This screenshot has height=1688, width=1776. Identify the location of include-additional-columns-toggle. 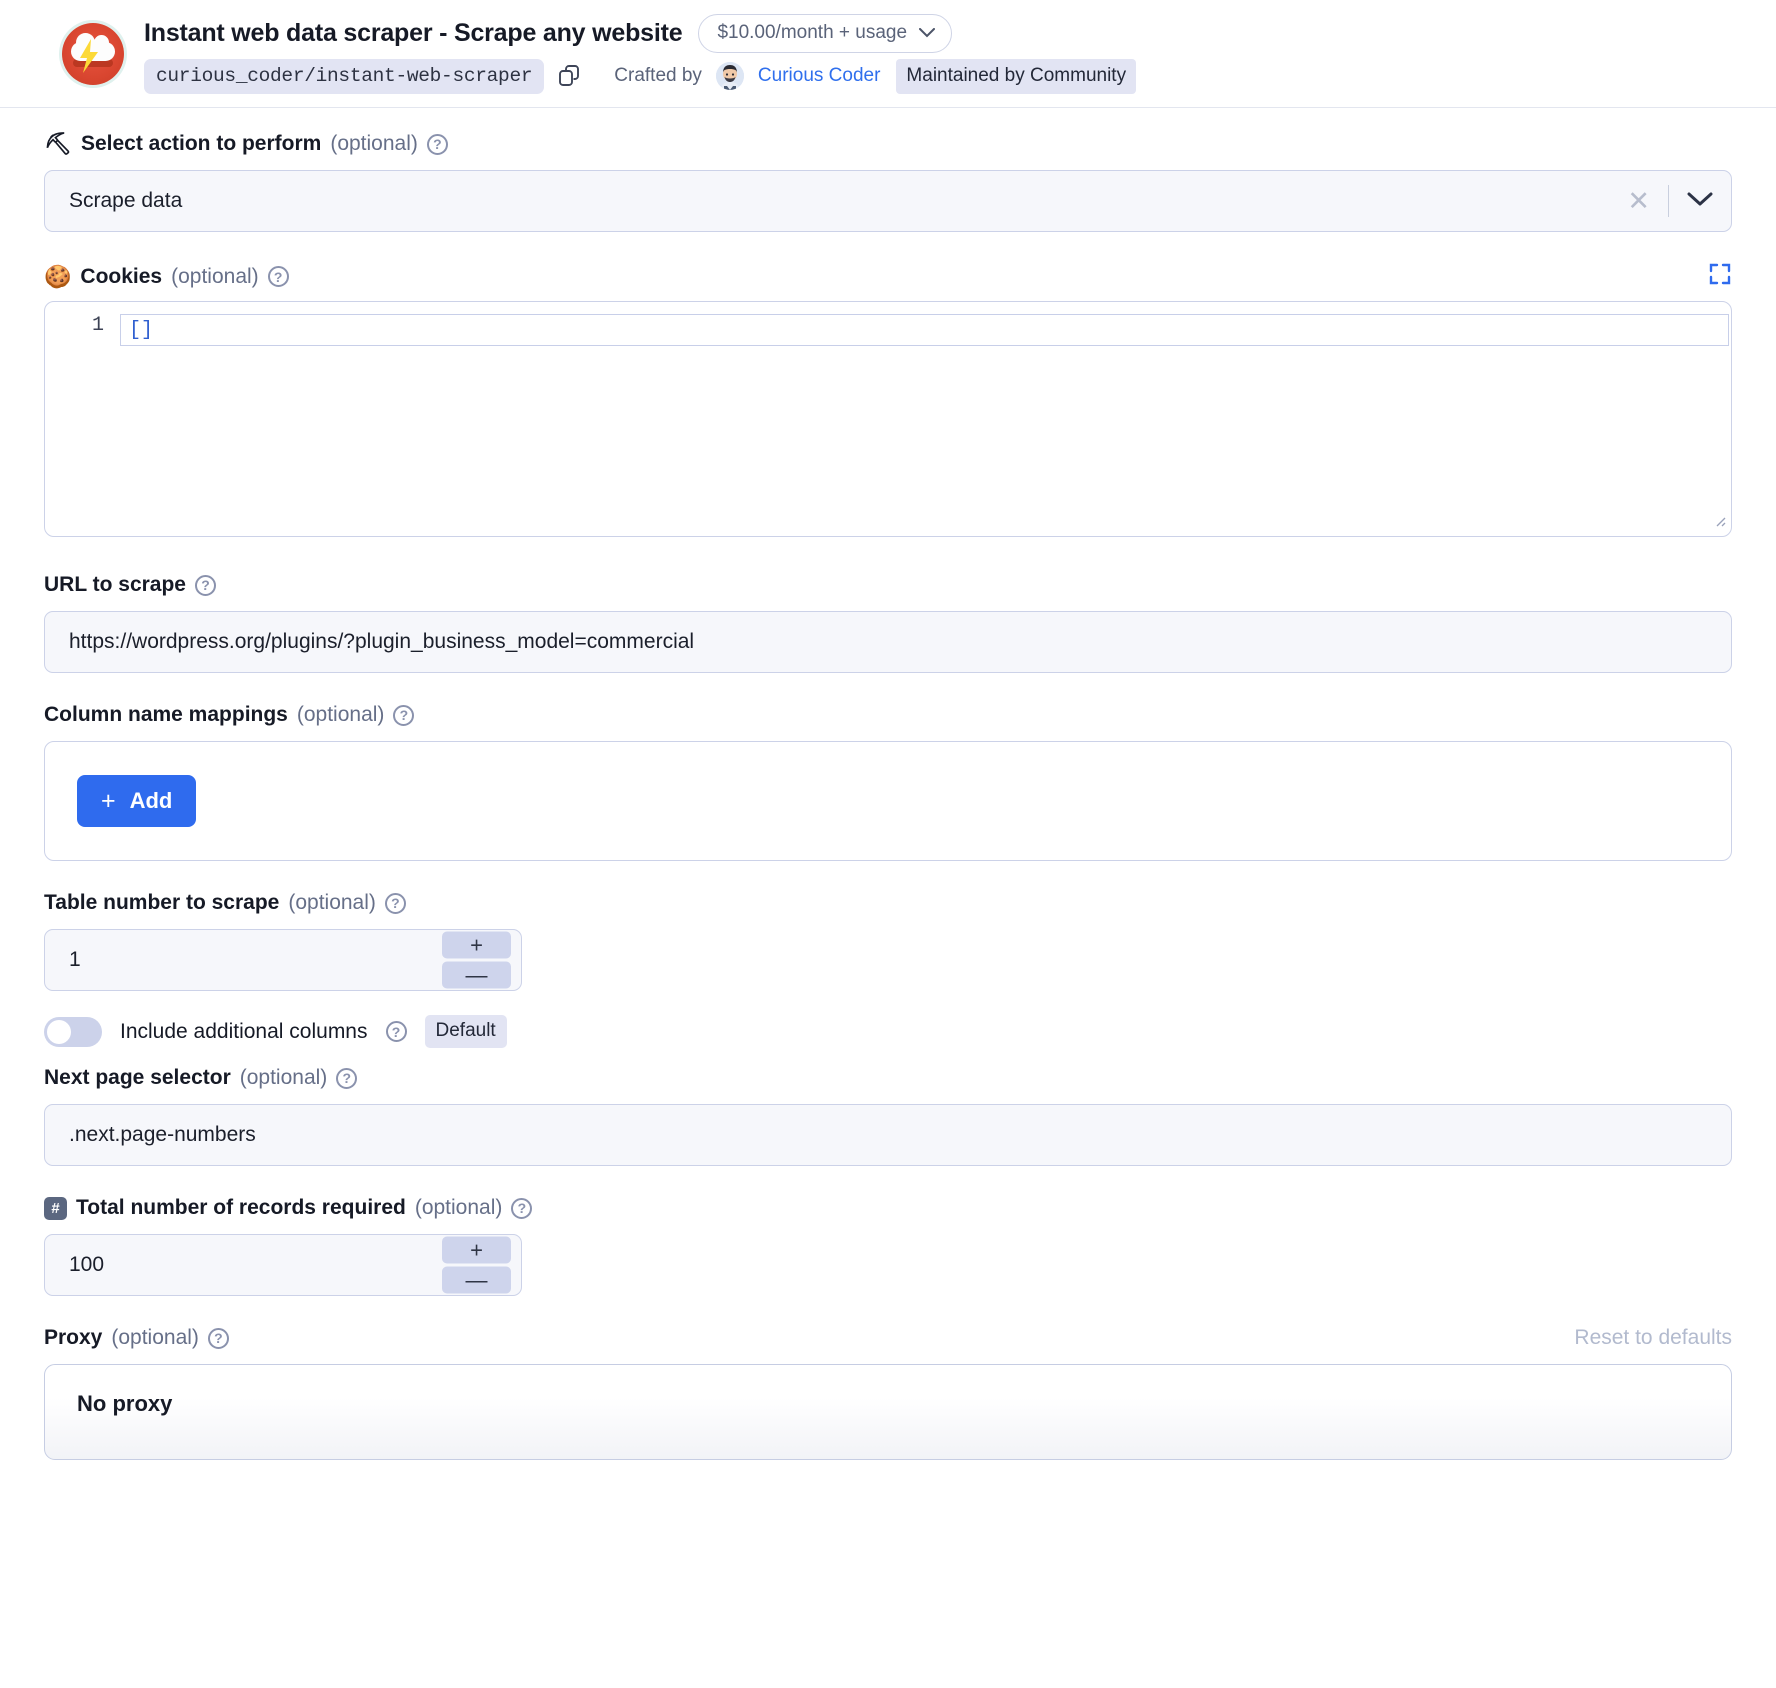
(73, 1031).